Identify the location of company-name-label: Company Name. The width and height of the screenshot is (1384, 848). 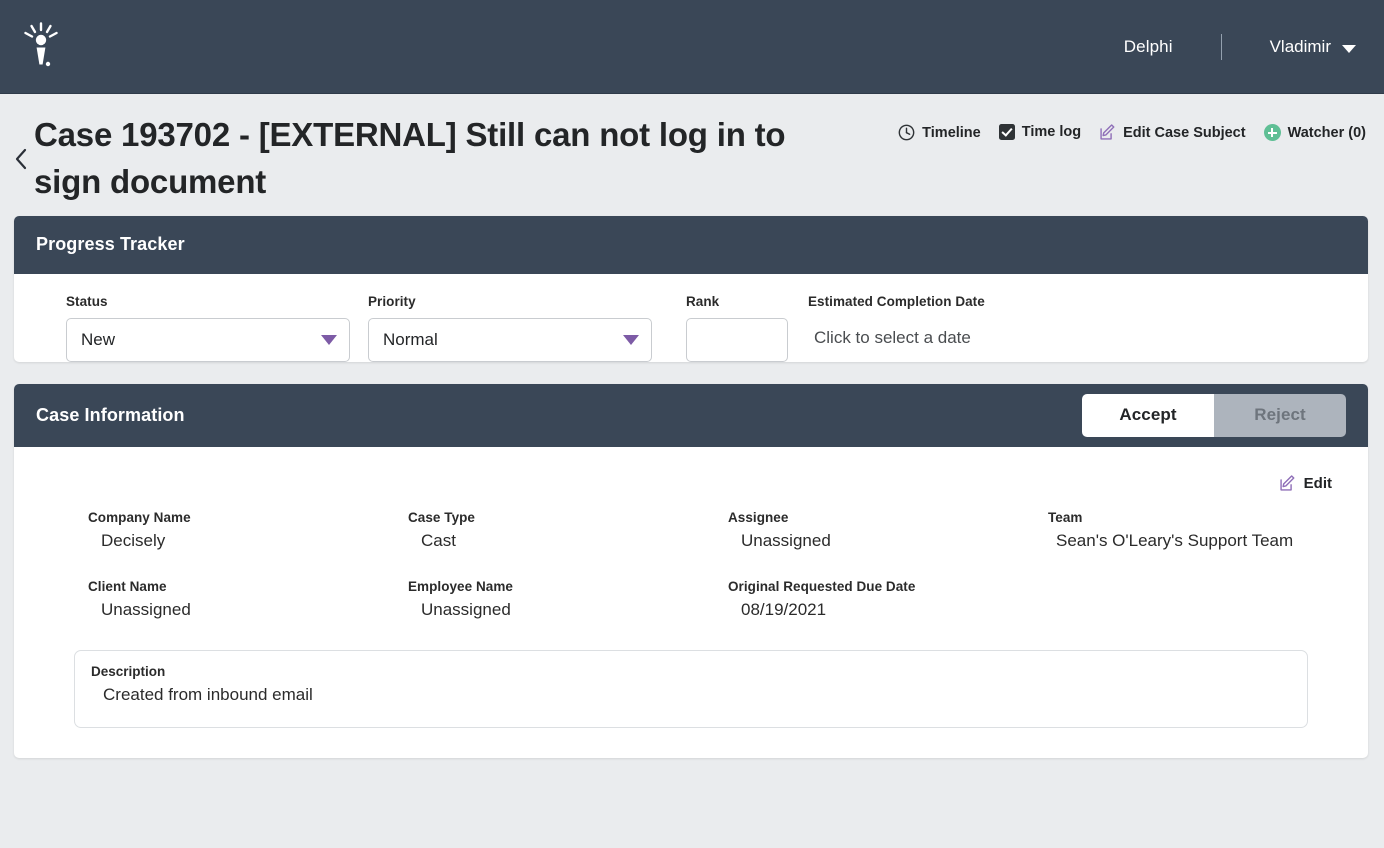
(139, 517).